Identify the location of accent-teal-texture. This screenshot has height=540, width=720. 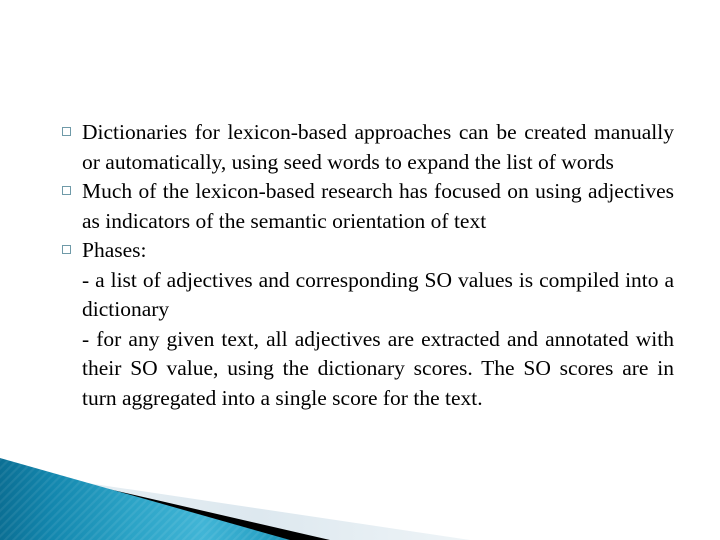
(145, 499).